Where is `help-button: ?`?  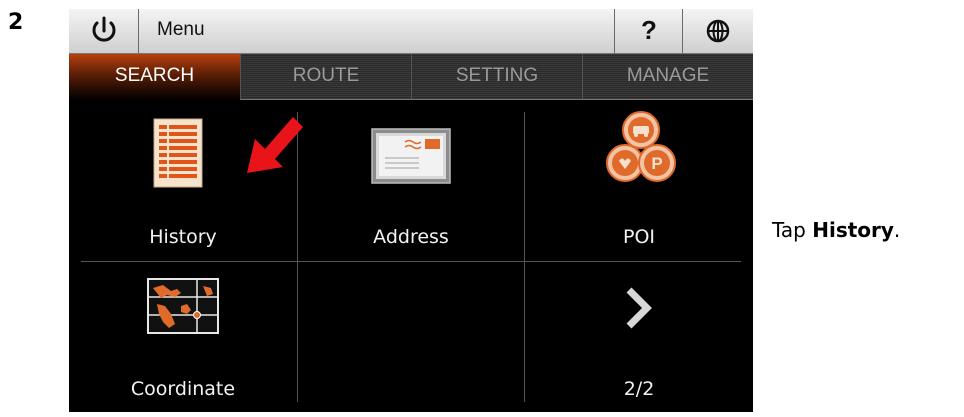
help-button: ? is located at coordinates (649, 31).